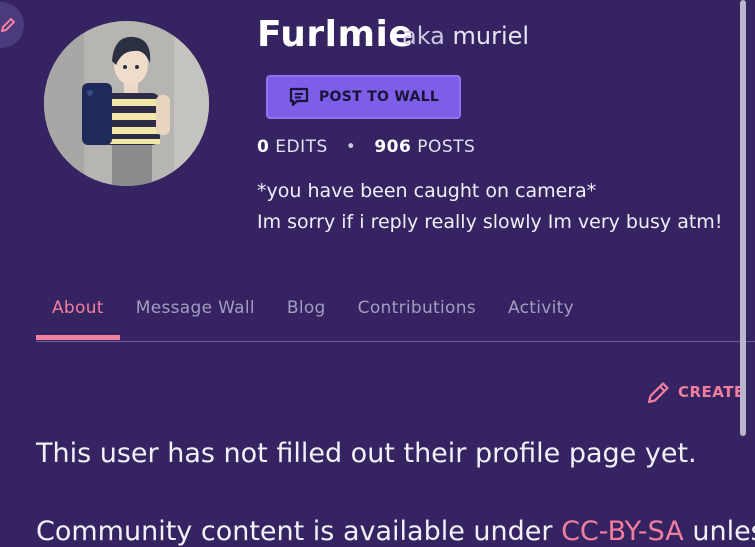 This screenshot has width=755, height=547. I want to click on posts-stat: 906 POSTS, so click(424, 147).